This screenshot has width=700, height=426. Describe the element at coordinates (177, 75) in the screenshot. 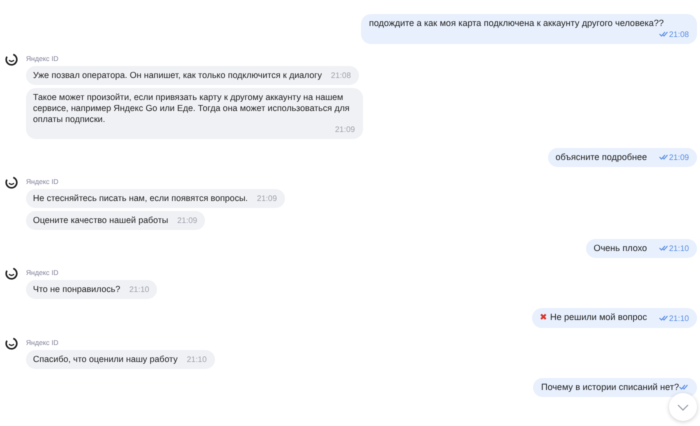

I see `message-text: Уже позвал оператора. Он напишет, как только подключится к диалогу` at that location.